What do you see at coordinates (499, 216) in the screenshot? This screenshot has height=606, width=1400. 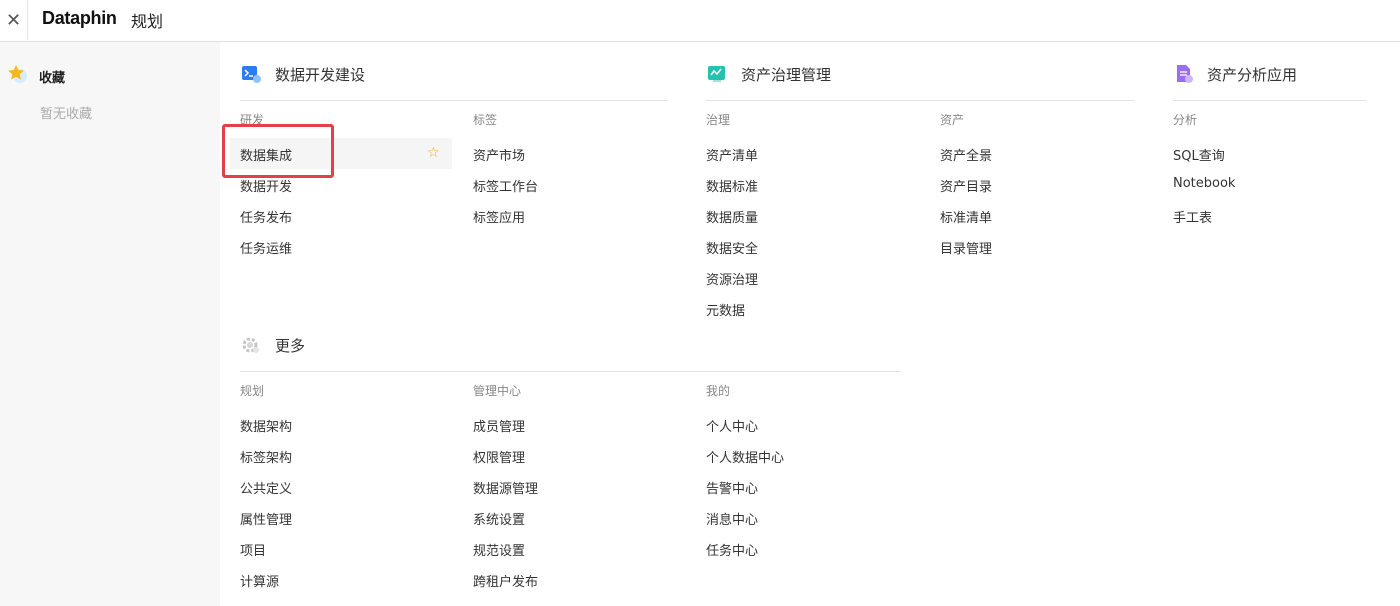 I see `menu-item: 标签应用` at bounding box center [499, 216].